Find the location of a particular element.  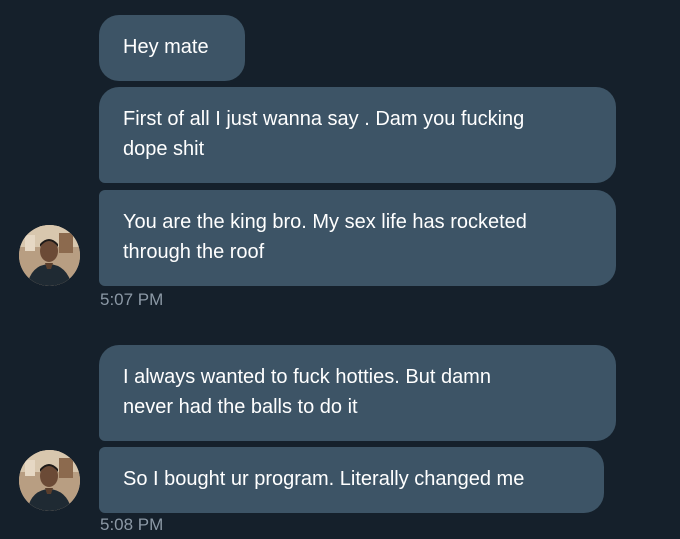

message-timestamp: 5:08 PM is located at coordinates (132, 524).